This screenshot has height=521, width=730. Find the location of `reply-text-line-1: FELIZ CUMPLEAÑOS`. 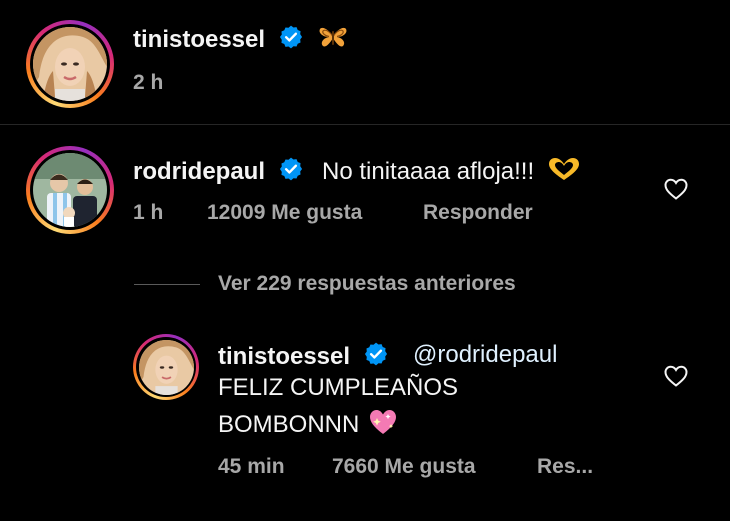

reply-text-line-1: FELIZ CUMPLEAÑOS is located at coordinates (338, 387).